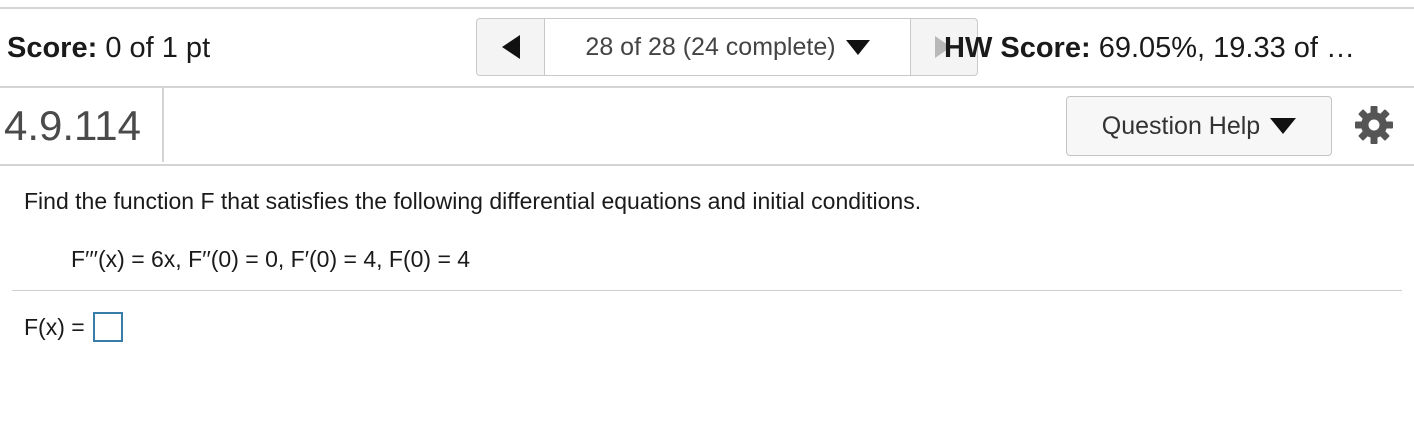 This screenshot has width=1414, height=442. What do you see at coordinates (707, 165) in the screenshot?
I see `question-header-divider` at bounding box center [707, 165].